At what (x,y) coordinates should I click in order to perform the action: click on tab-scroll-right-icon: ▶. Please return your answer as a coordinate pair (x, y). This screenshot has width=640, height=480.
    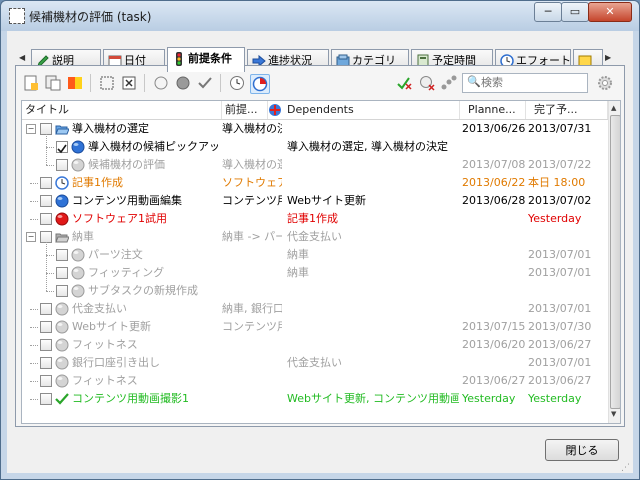
    Looking at the image, I should click on (608, 57).